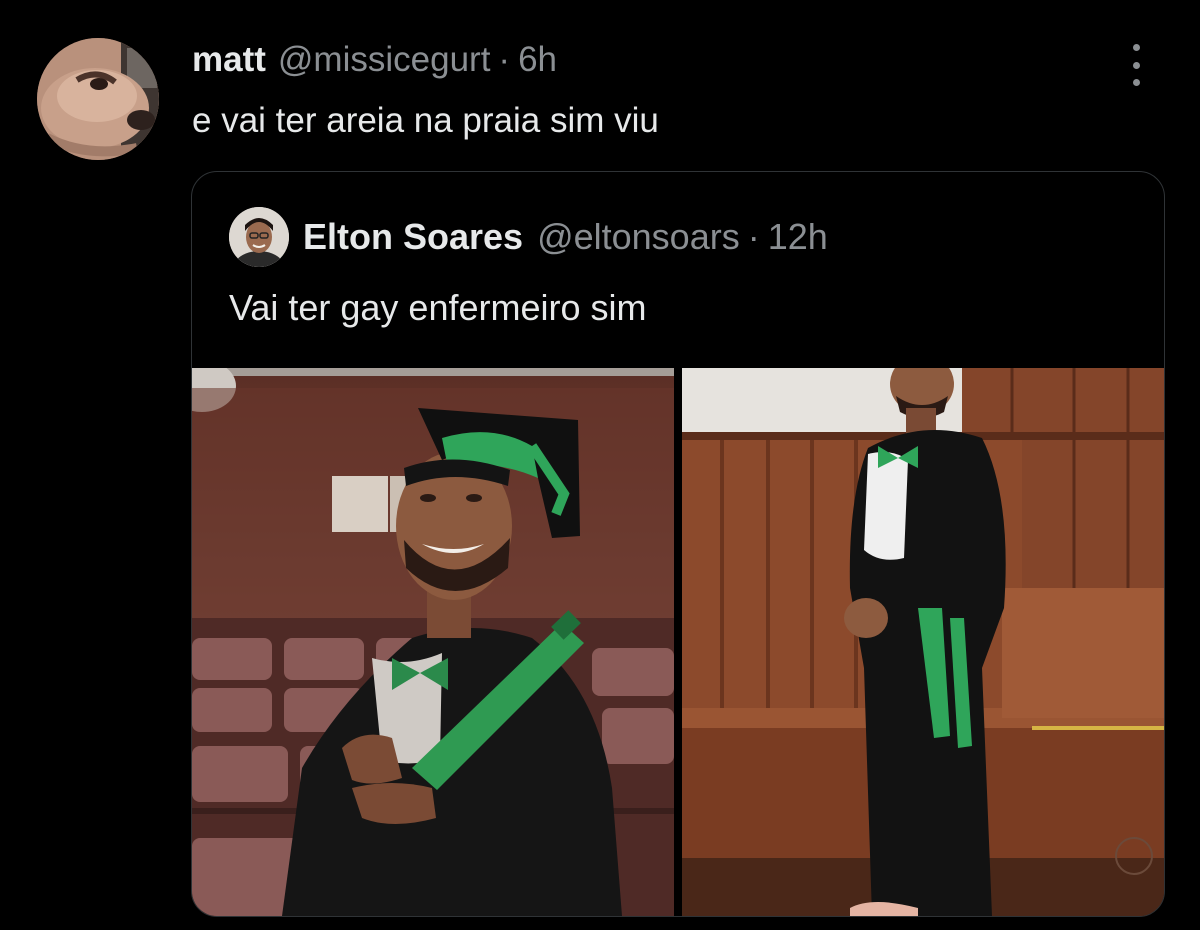 This screenshot has width=1200, height=930. I want to click on quoted-author-display-name: Elton Soares, so click(413, 237).